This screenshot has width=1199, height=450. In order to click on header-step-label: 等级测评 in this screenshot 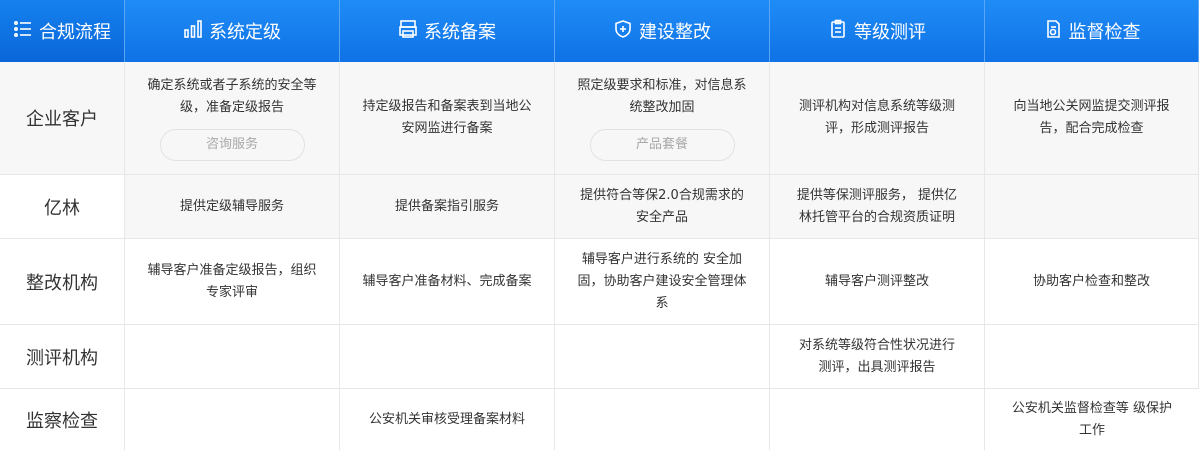, I will do `click(890, 32)`.